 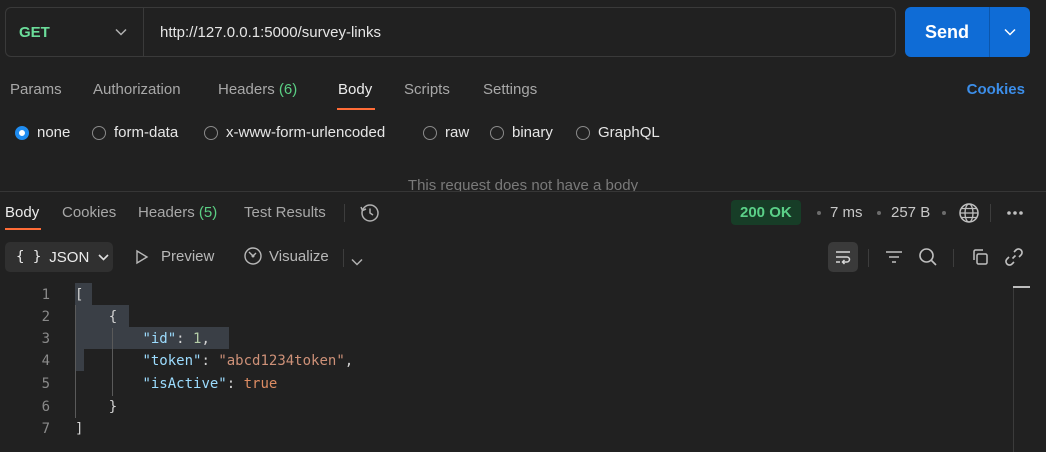 I want to click on response-headers-count: (5), so click(x=208, y=212).